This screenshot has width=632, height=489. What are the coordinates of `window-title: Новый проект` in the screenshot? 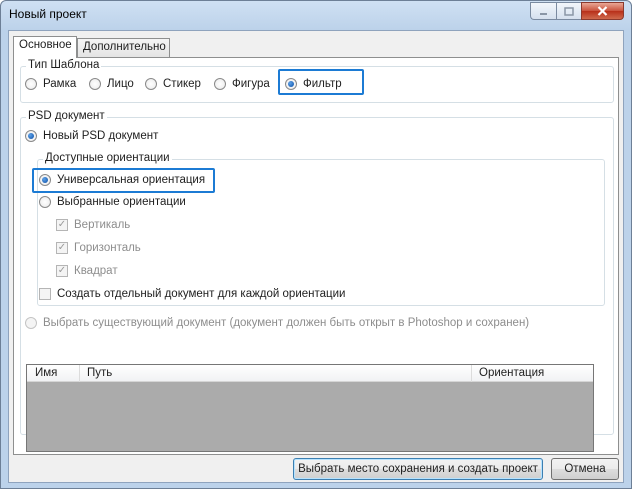 It's located at (48, 14).